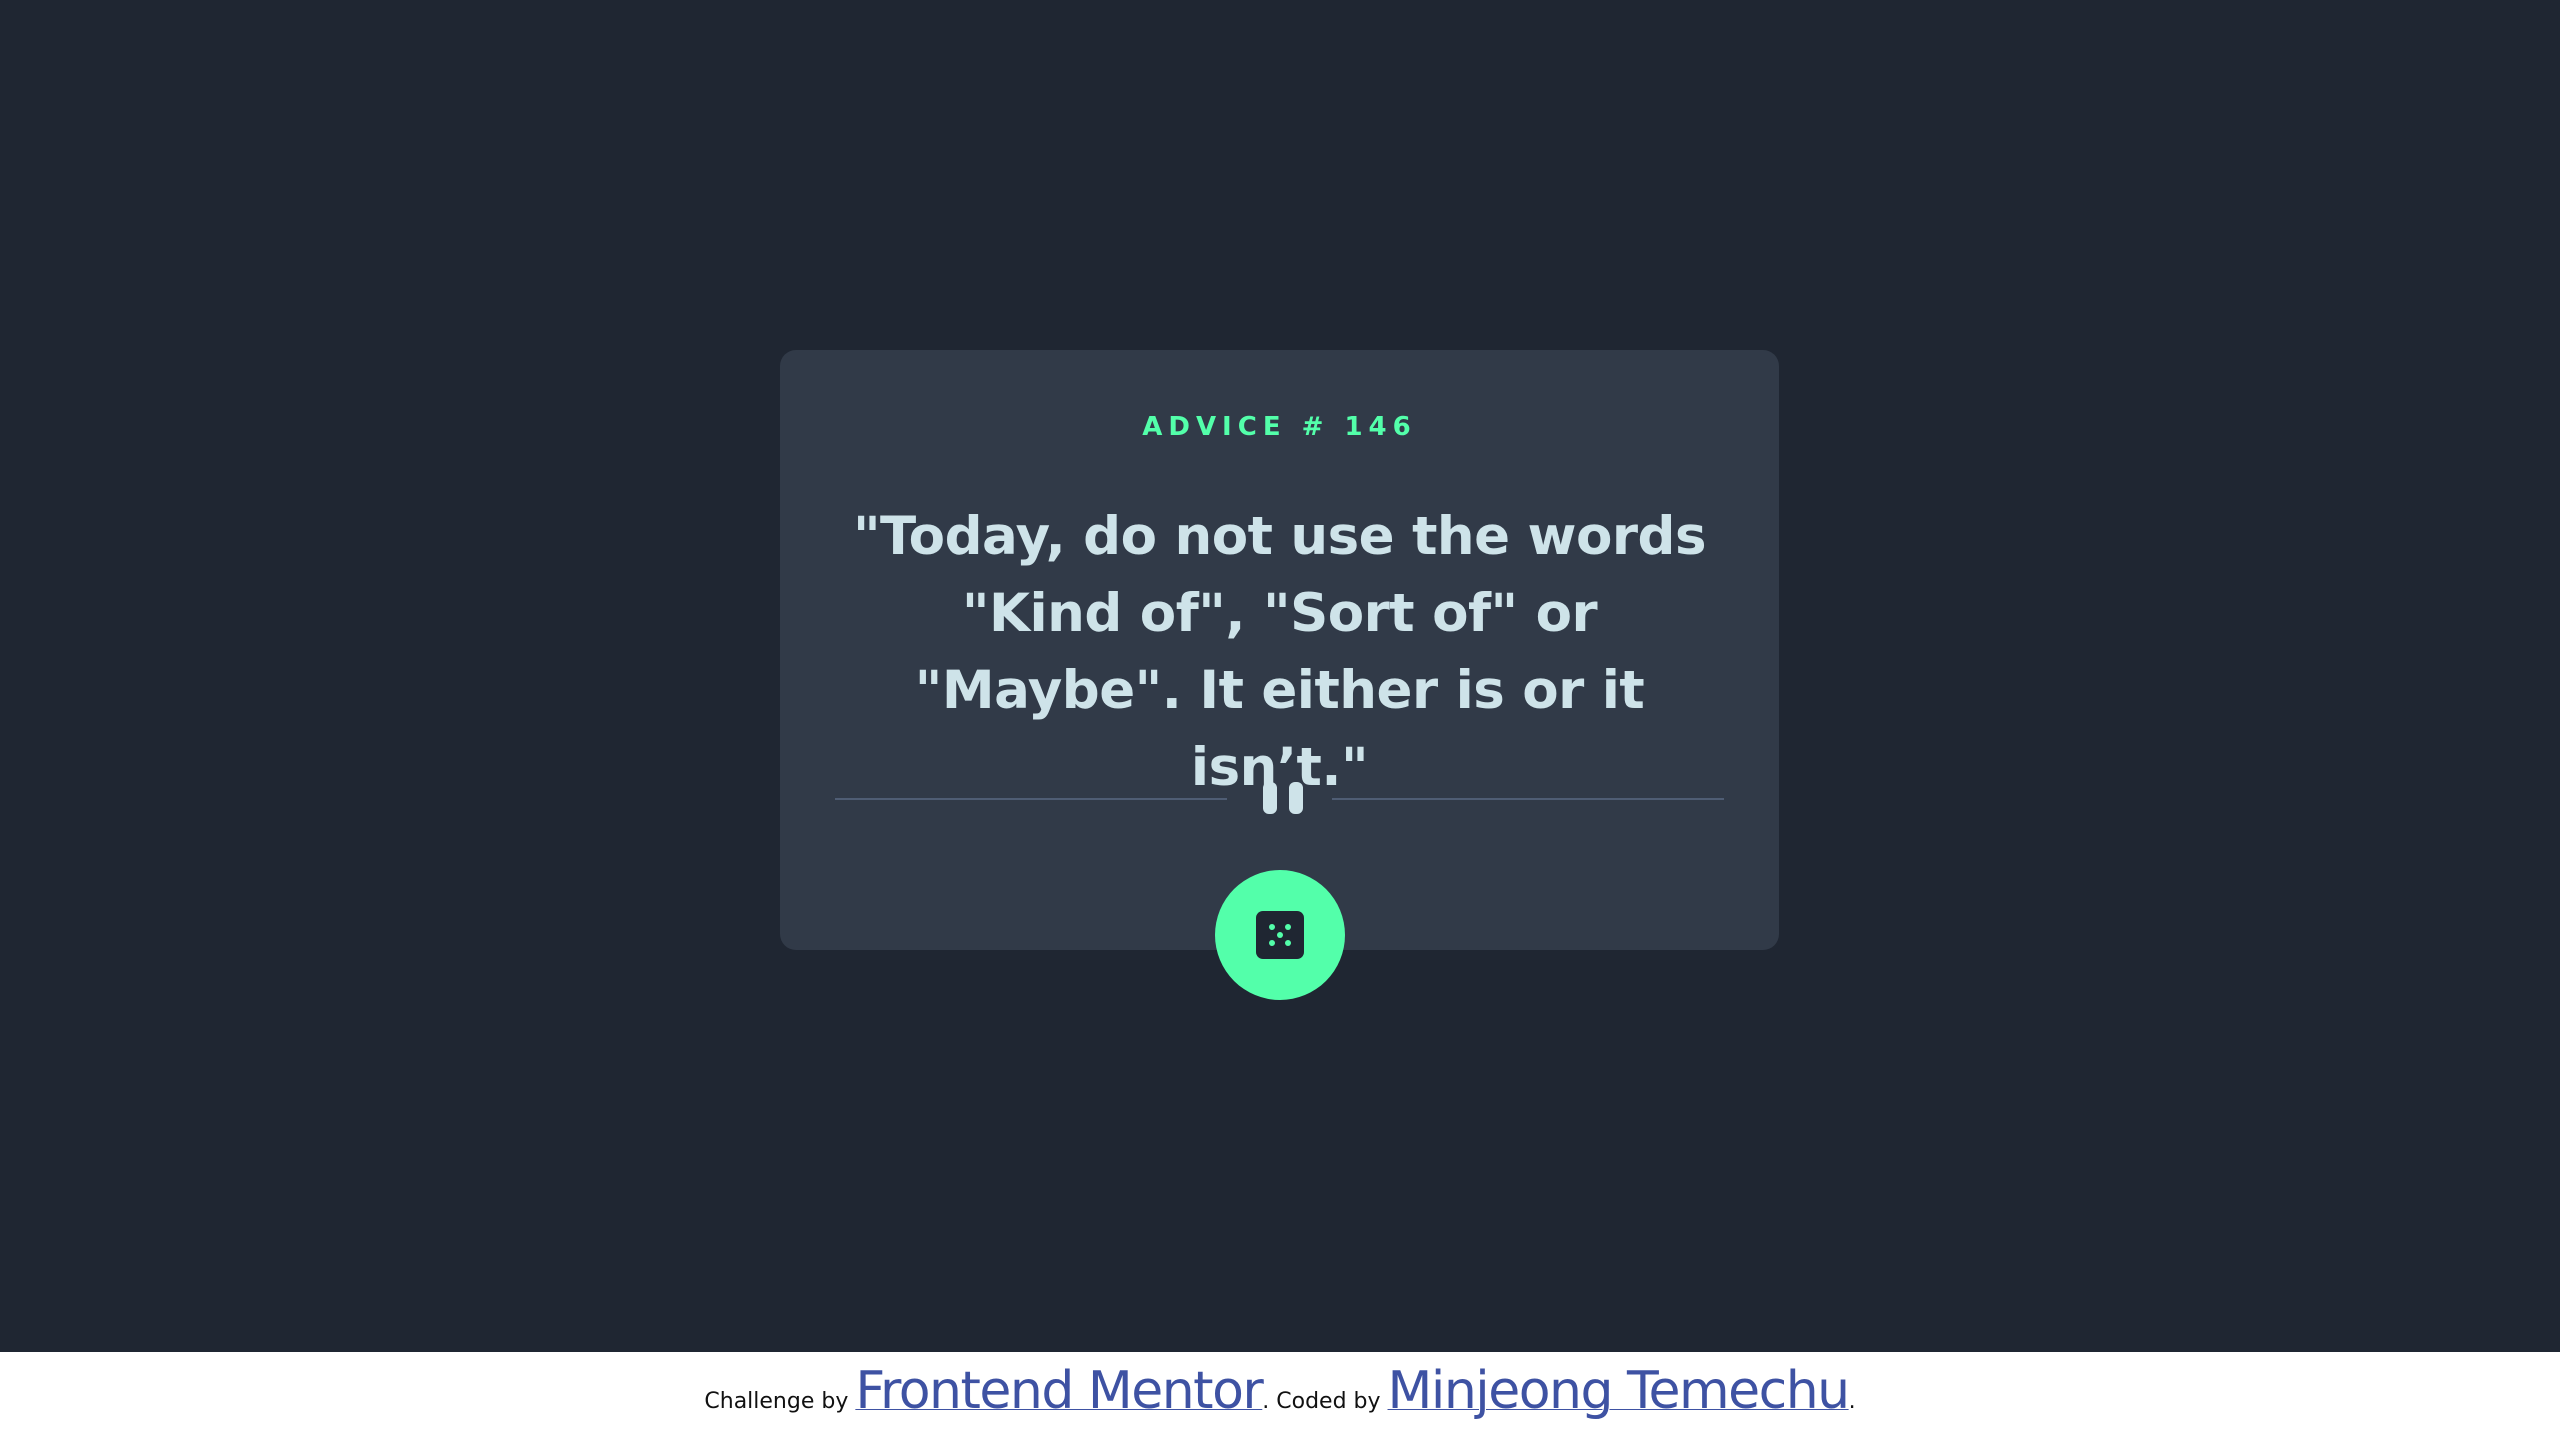  Describe the element at coordinates (1031, 799) in the screenshot. I see `divider-line-left` at that location.